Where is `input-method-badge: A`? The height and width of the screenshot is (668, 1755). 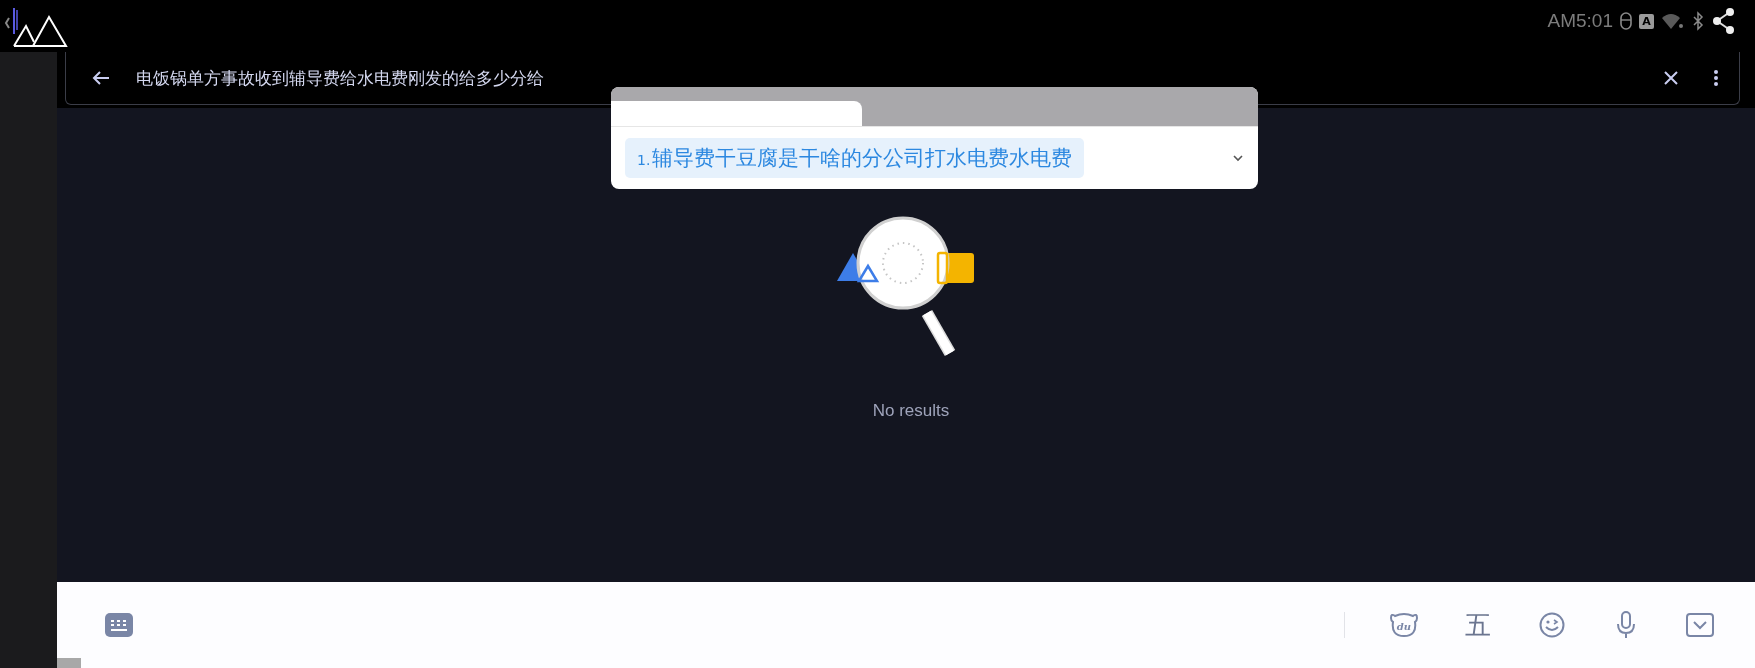 input-method-badge: A is located at coordinates (1646, 21).